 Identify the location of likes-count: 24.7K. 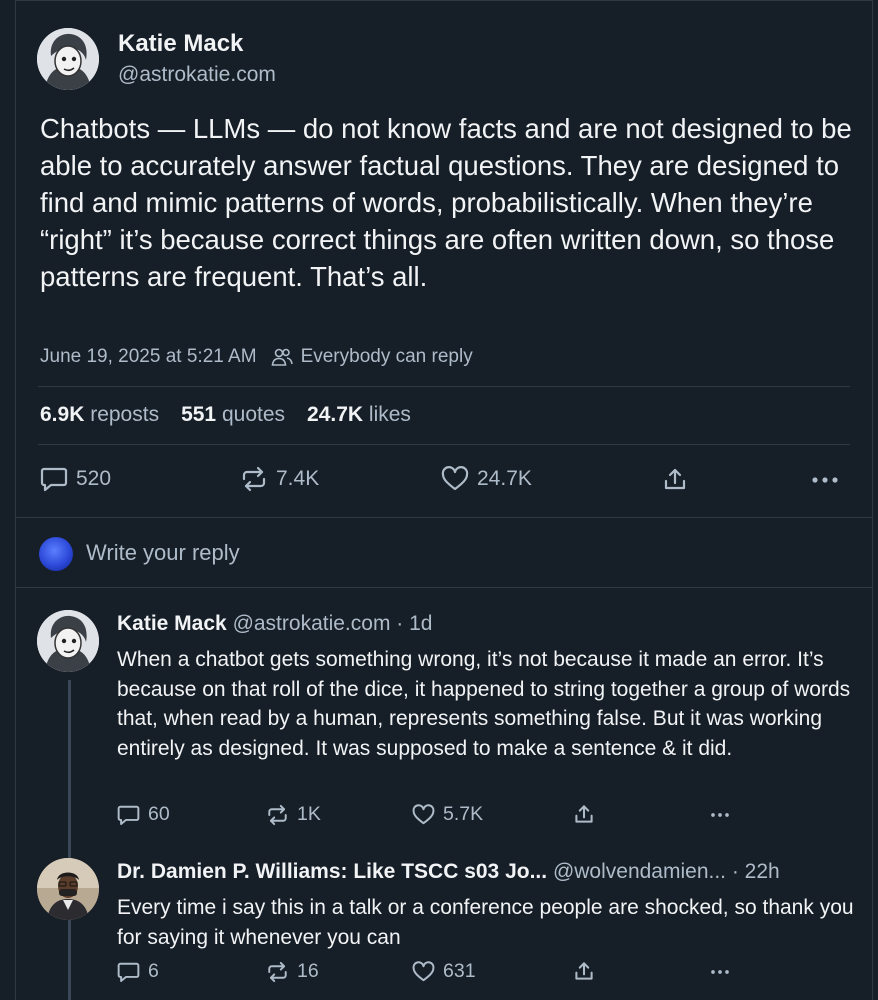
(335, 414).